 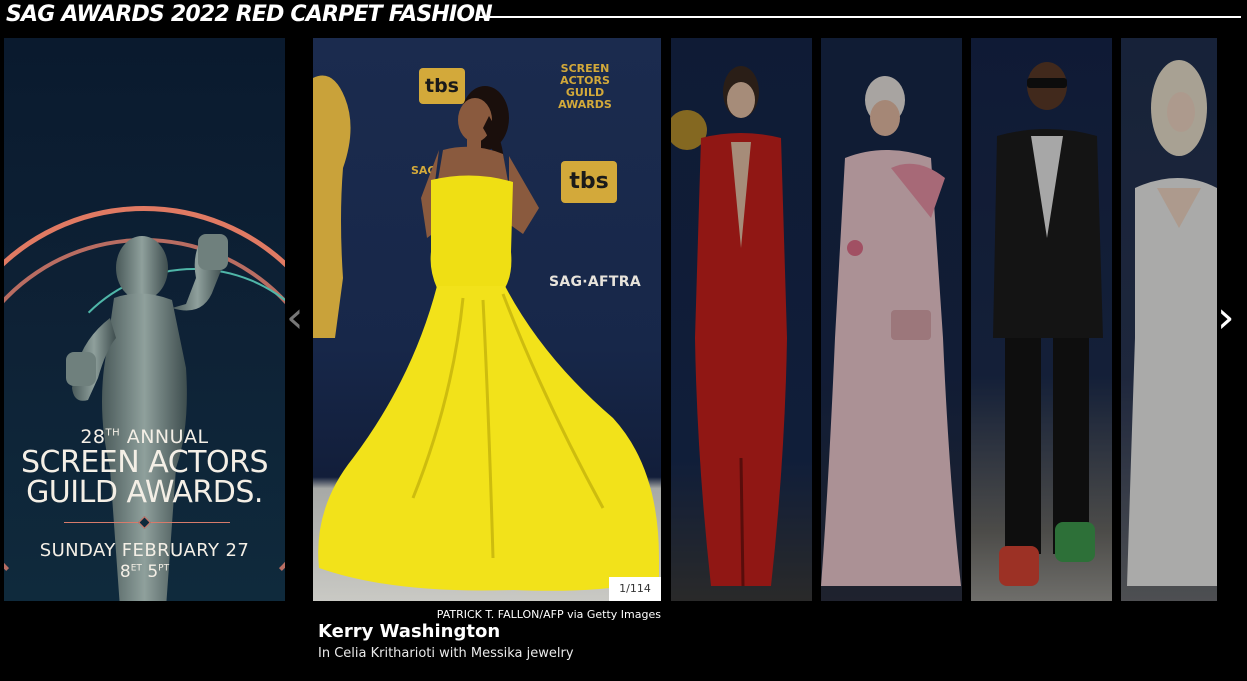 I want to click on header-divider, so click(x=859, y=17).